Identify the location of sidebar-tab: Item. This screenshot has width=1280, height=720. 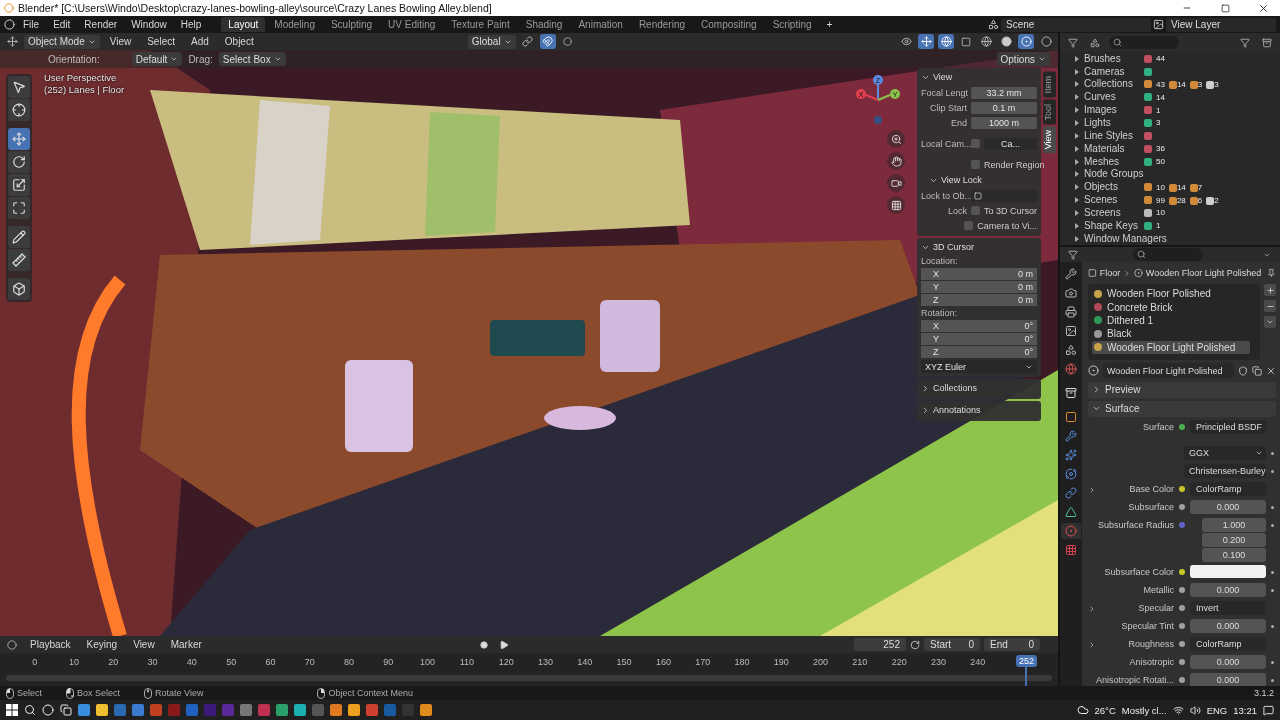
(1049, 85).